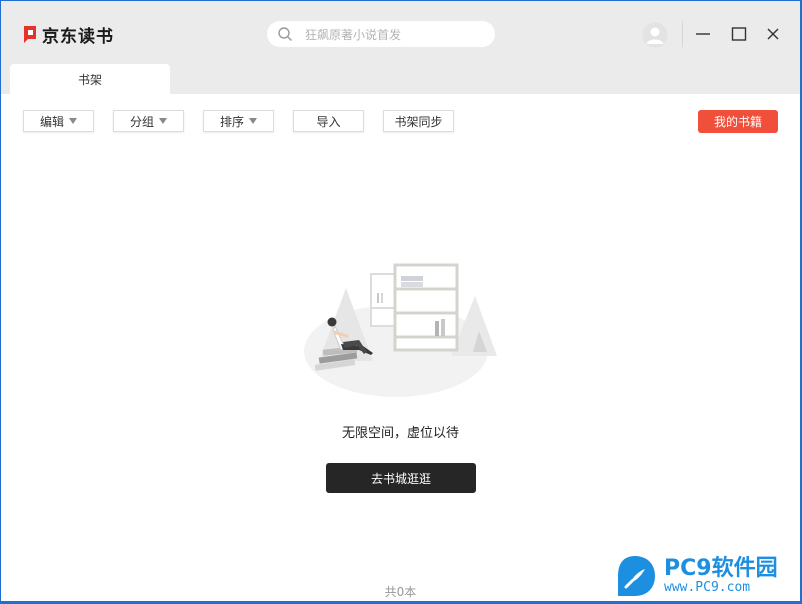 Image resolution: width=802 pixels, height=604 pixels. I want to click on group-label: 分组, so click(141, 121).